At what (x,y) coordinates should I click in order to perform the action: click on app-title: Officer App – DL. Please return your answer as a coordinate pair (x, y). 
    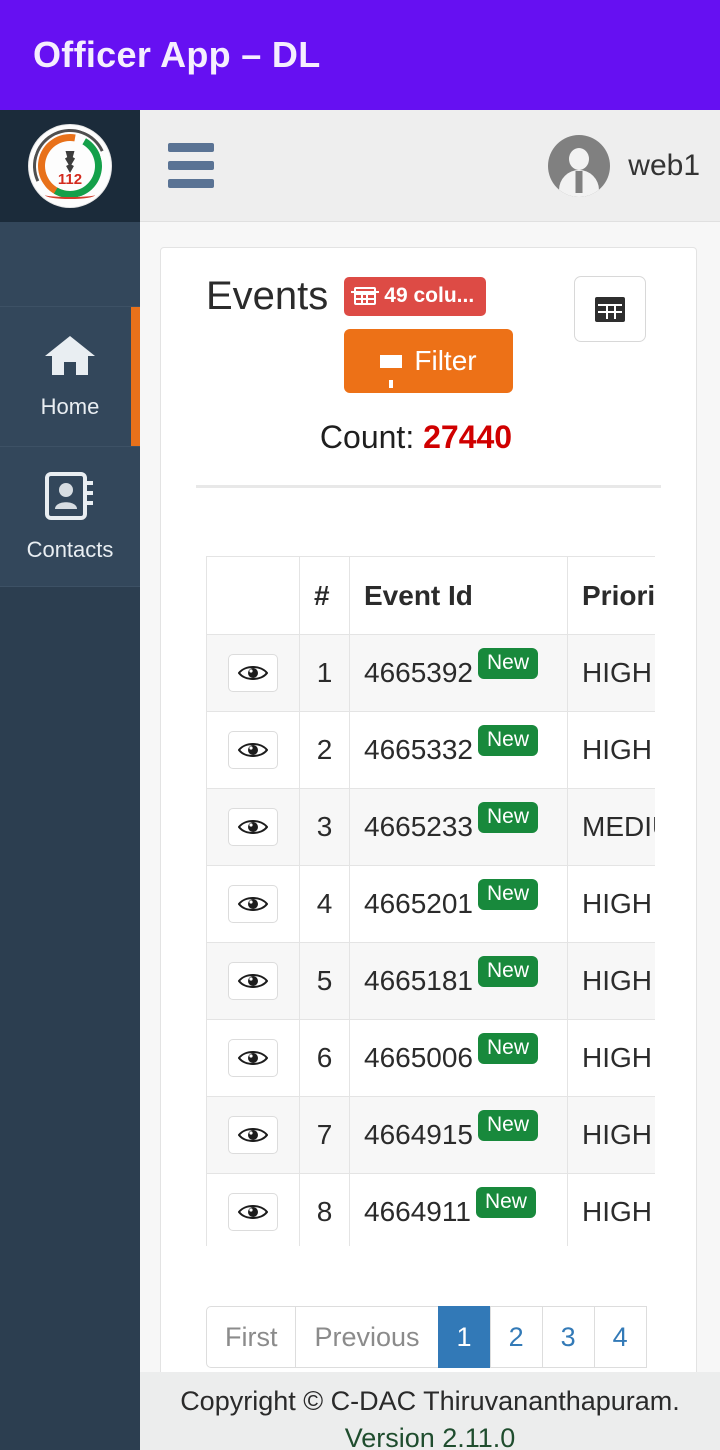
    Looking at the image, I should click on (177, 54).